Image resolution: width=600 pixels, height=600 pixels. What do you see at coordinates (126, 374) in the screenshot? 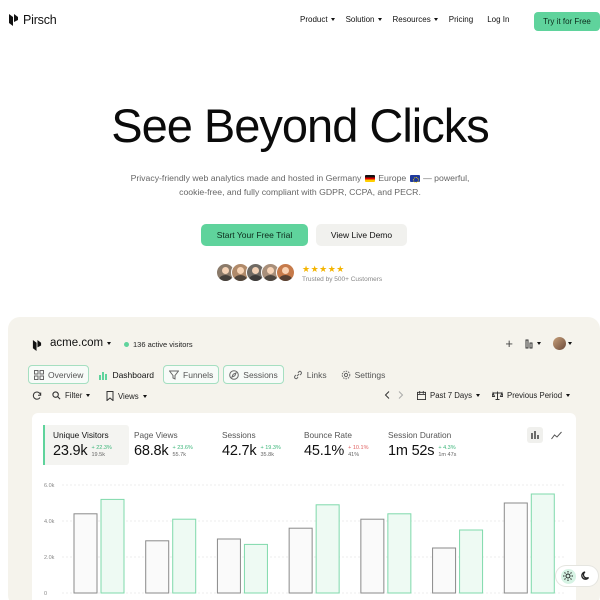
I see `tab-dashboard: Dashboard` at bounding box center [126, 374].